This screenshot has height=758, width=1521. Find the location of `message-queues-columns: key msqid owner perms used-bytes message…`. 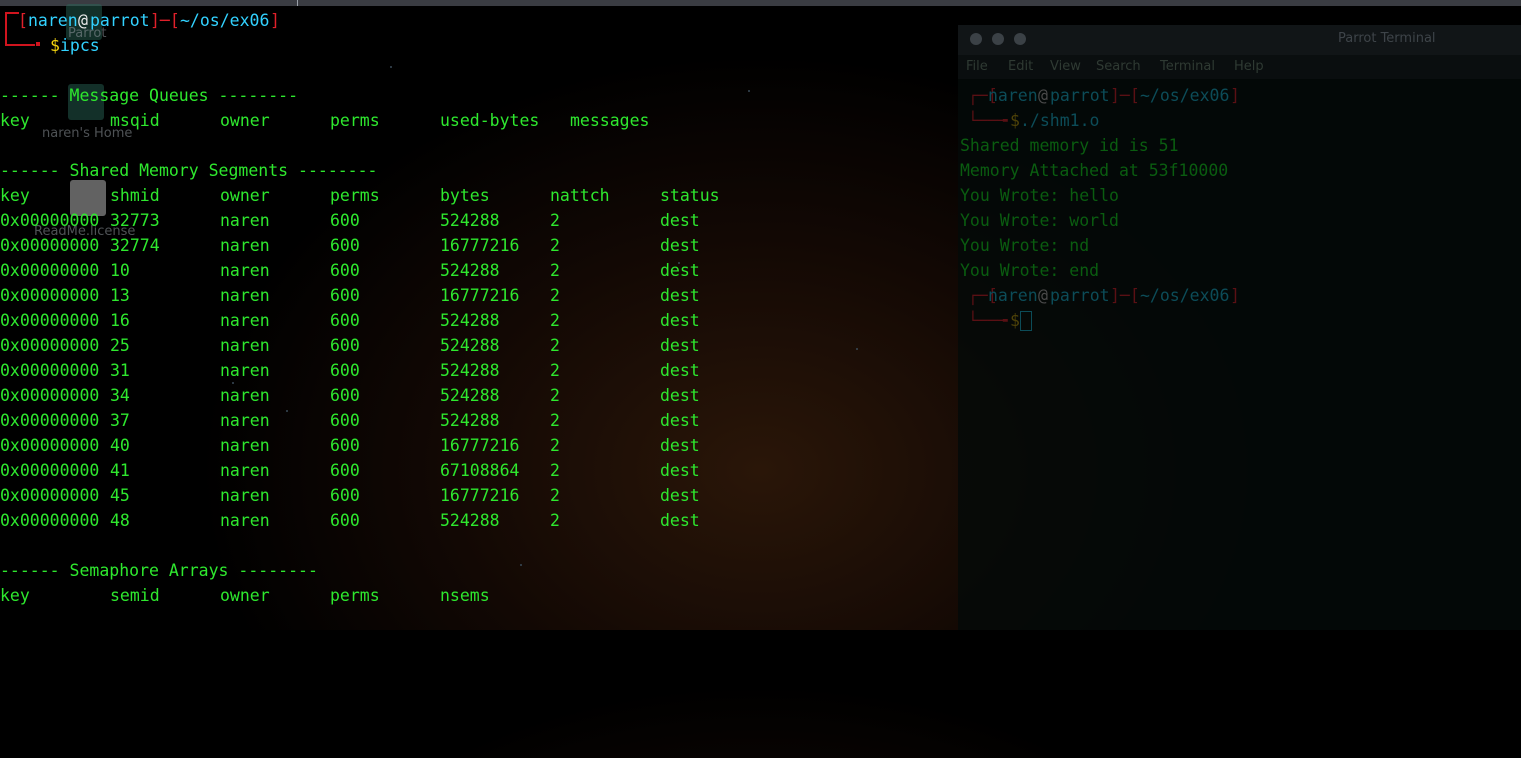

message-queues-columns: key msqid owner perms used-bytes message… is located at coordinates (324, 120).